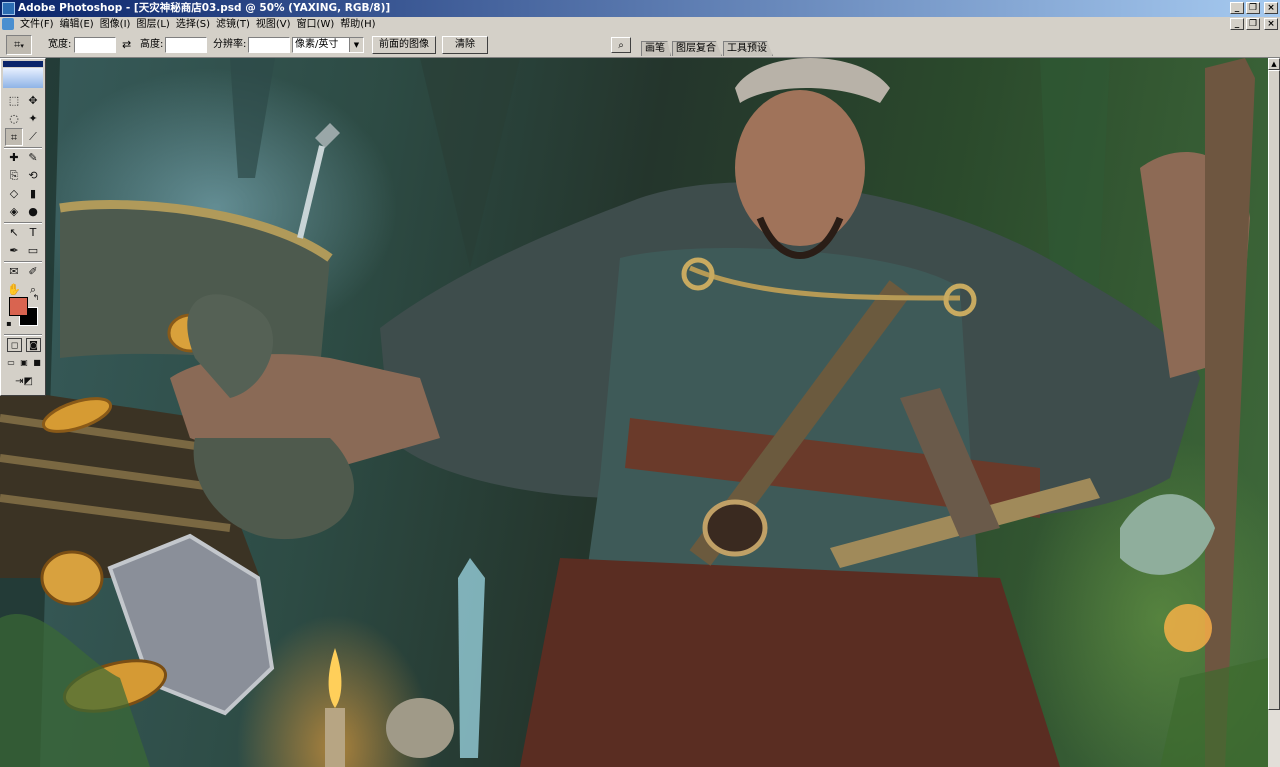  Describe the element at coordinates (8, 24) in the screenshot. I see `document-icon` at that location.